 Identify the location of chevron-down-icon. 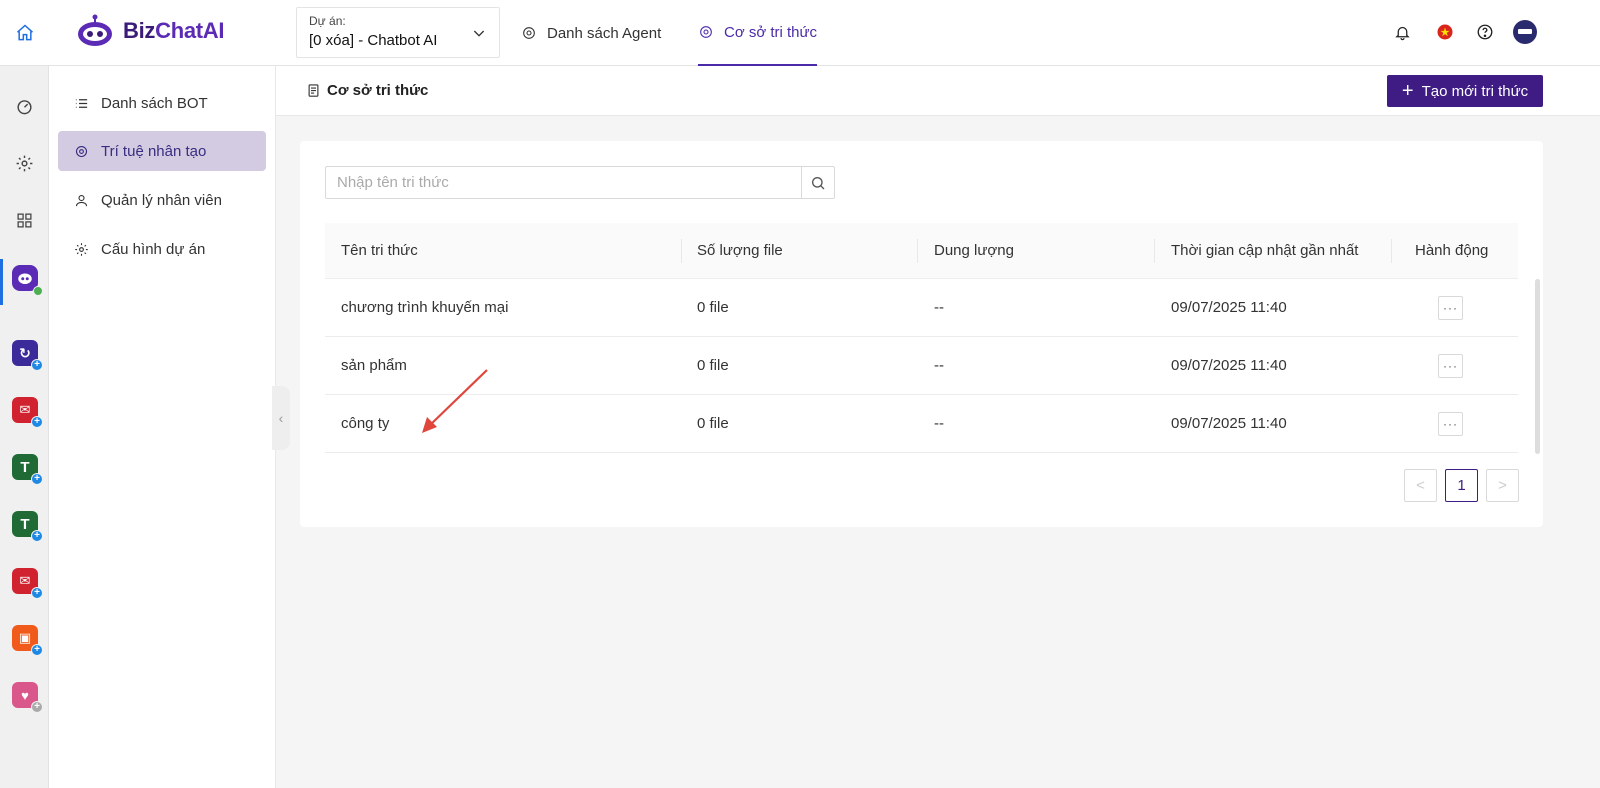
(479, 33).